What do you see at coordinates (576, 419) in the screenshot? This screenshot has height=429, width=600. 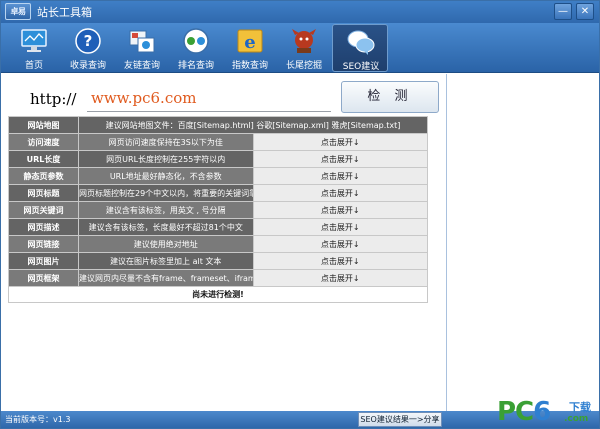 I see `watermark-domain: .com` at bounding box center [576, 419].